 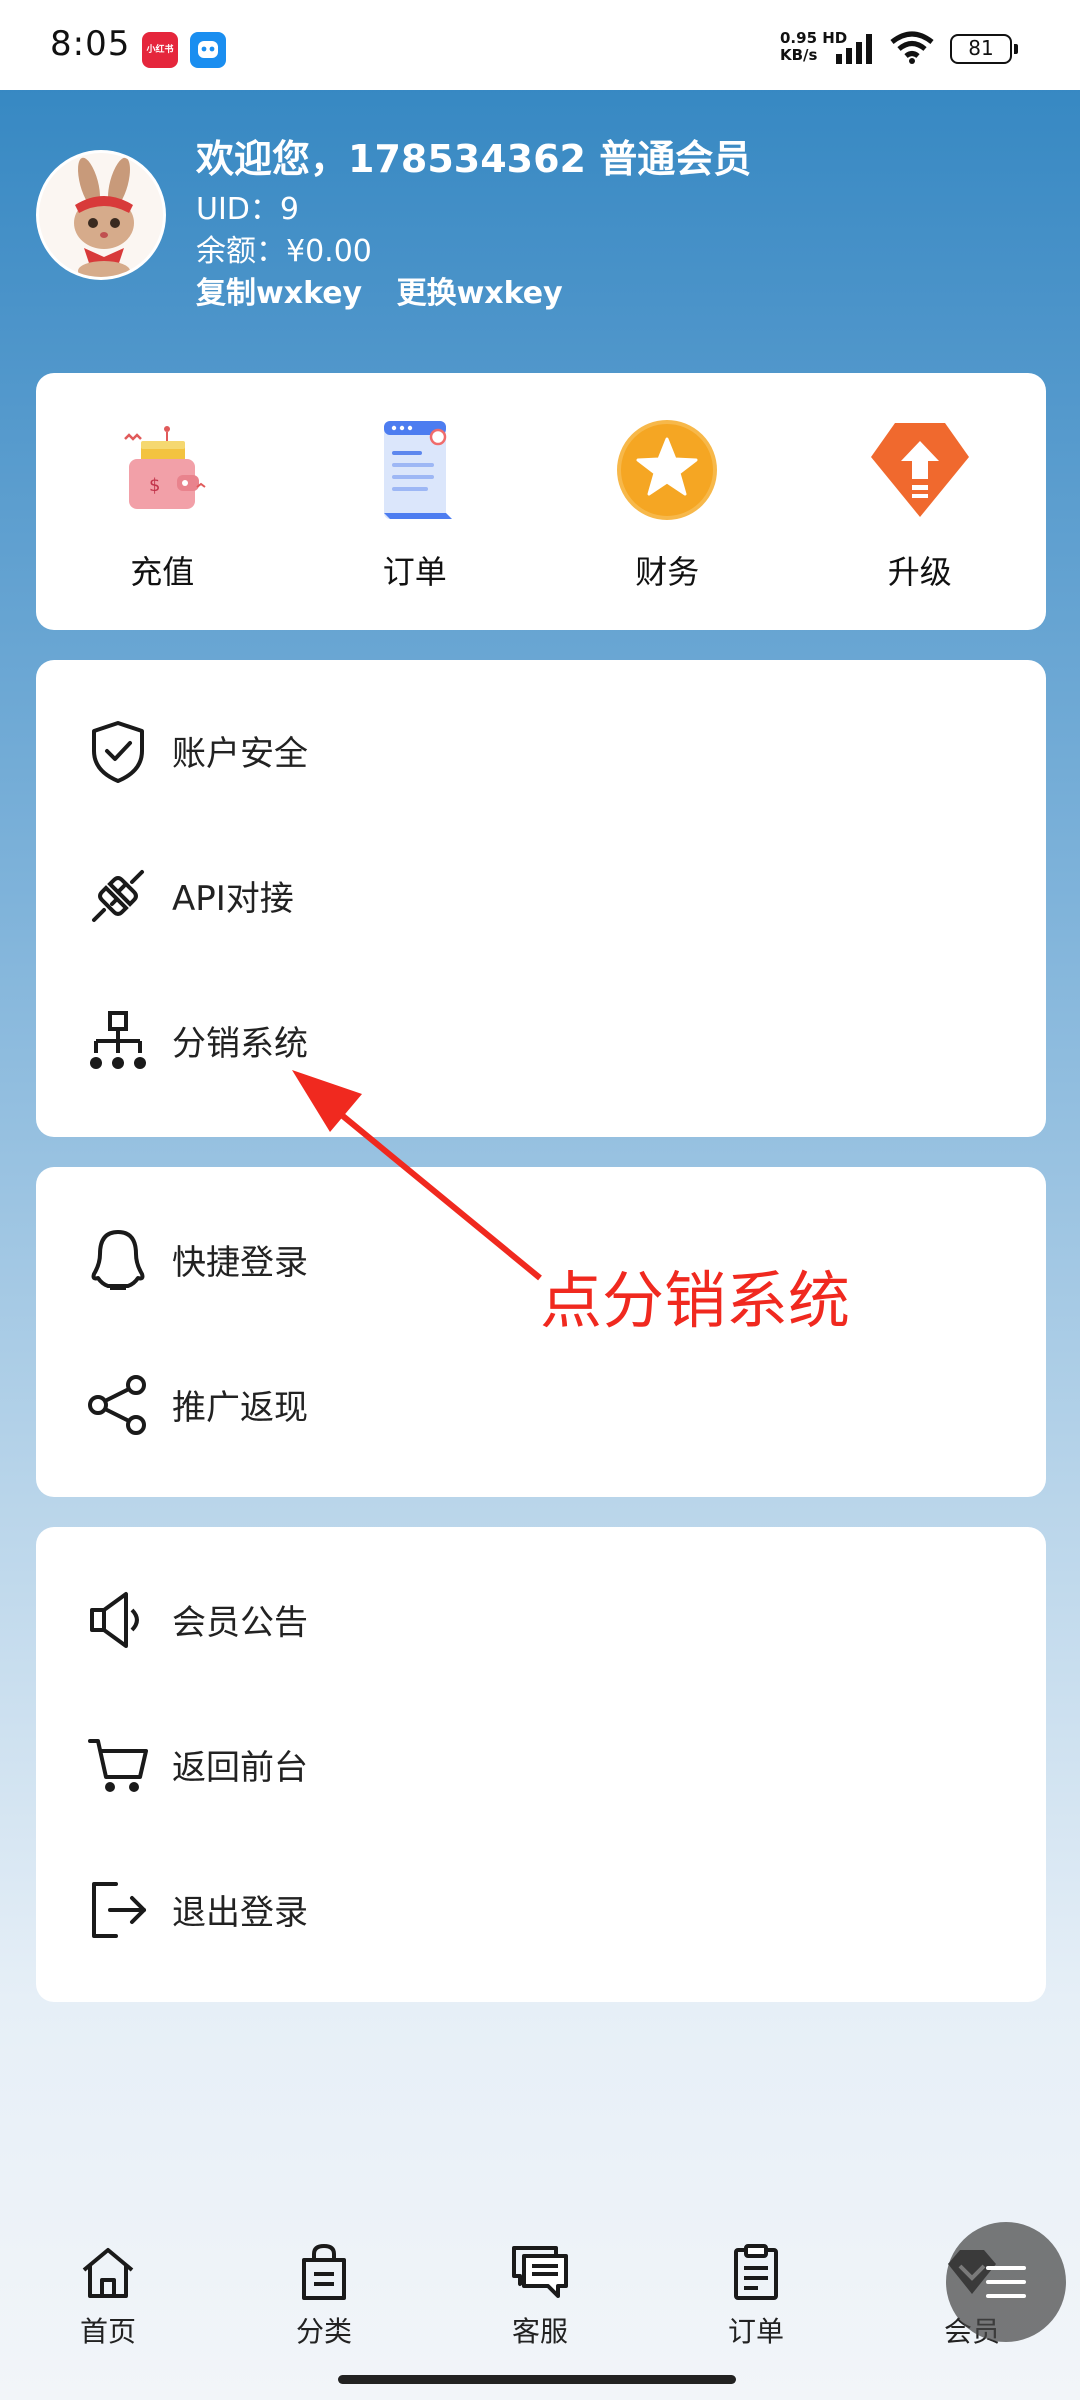 I want to click on menu-item-label: 返回前台, so click(x=240, y=1768).